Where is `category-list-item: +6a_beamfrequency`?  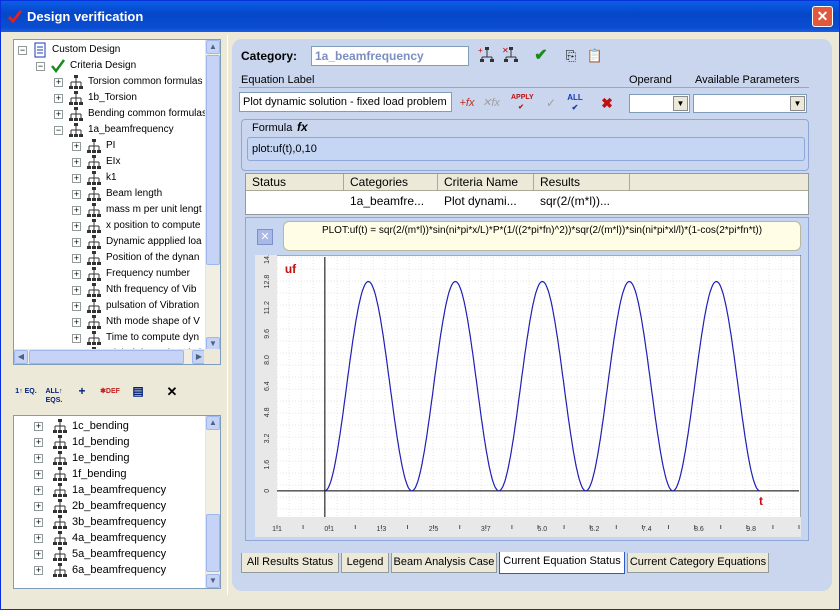 category-list-item: +6a_beamfrequency is located at coordinates (109, 570).